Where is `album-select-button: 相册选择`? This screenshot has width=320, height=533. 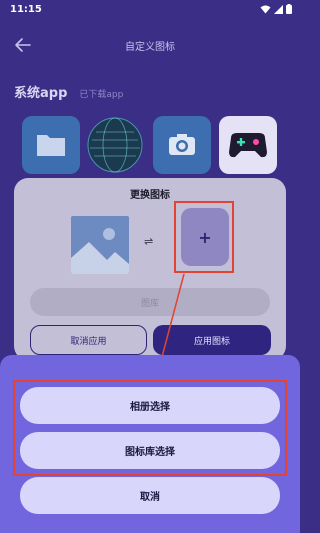 album-select-button: 相册选择 is located at coordinates (150, 405).